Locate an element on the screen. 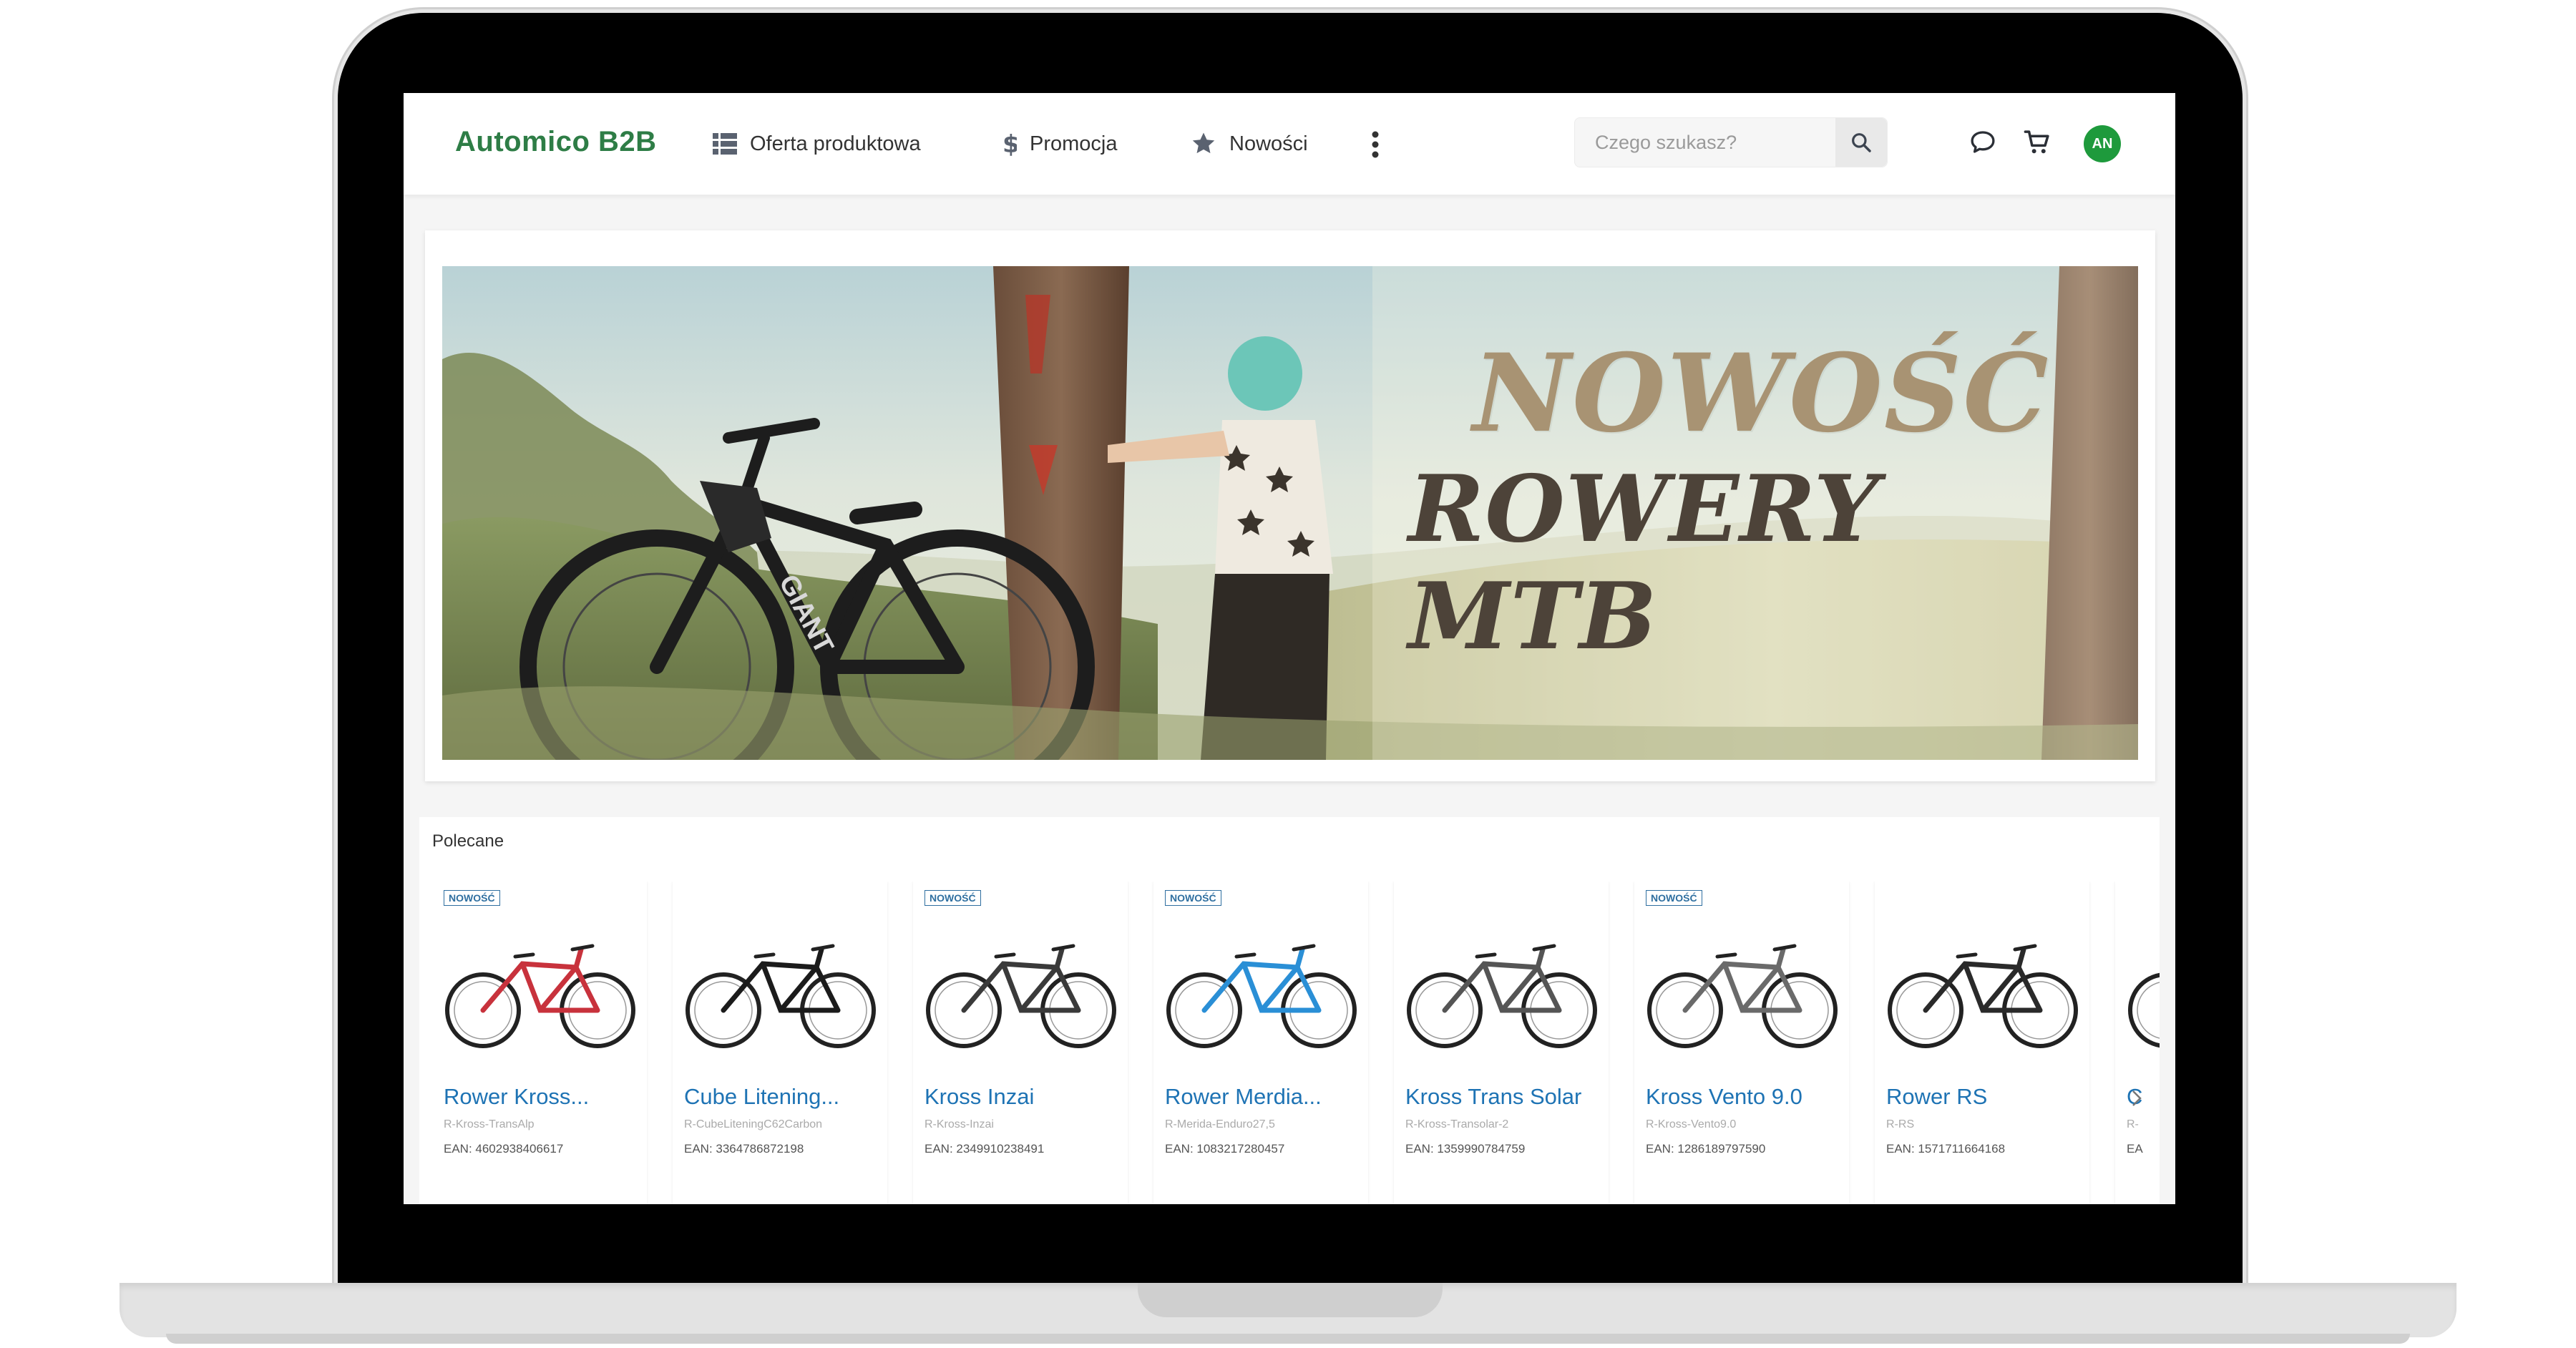  section-title: Polecane is located at coordinates (468, 841).